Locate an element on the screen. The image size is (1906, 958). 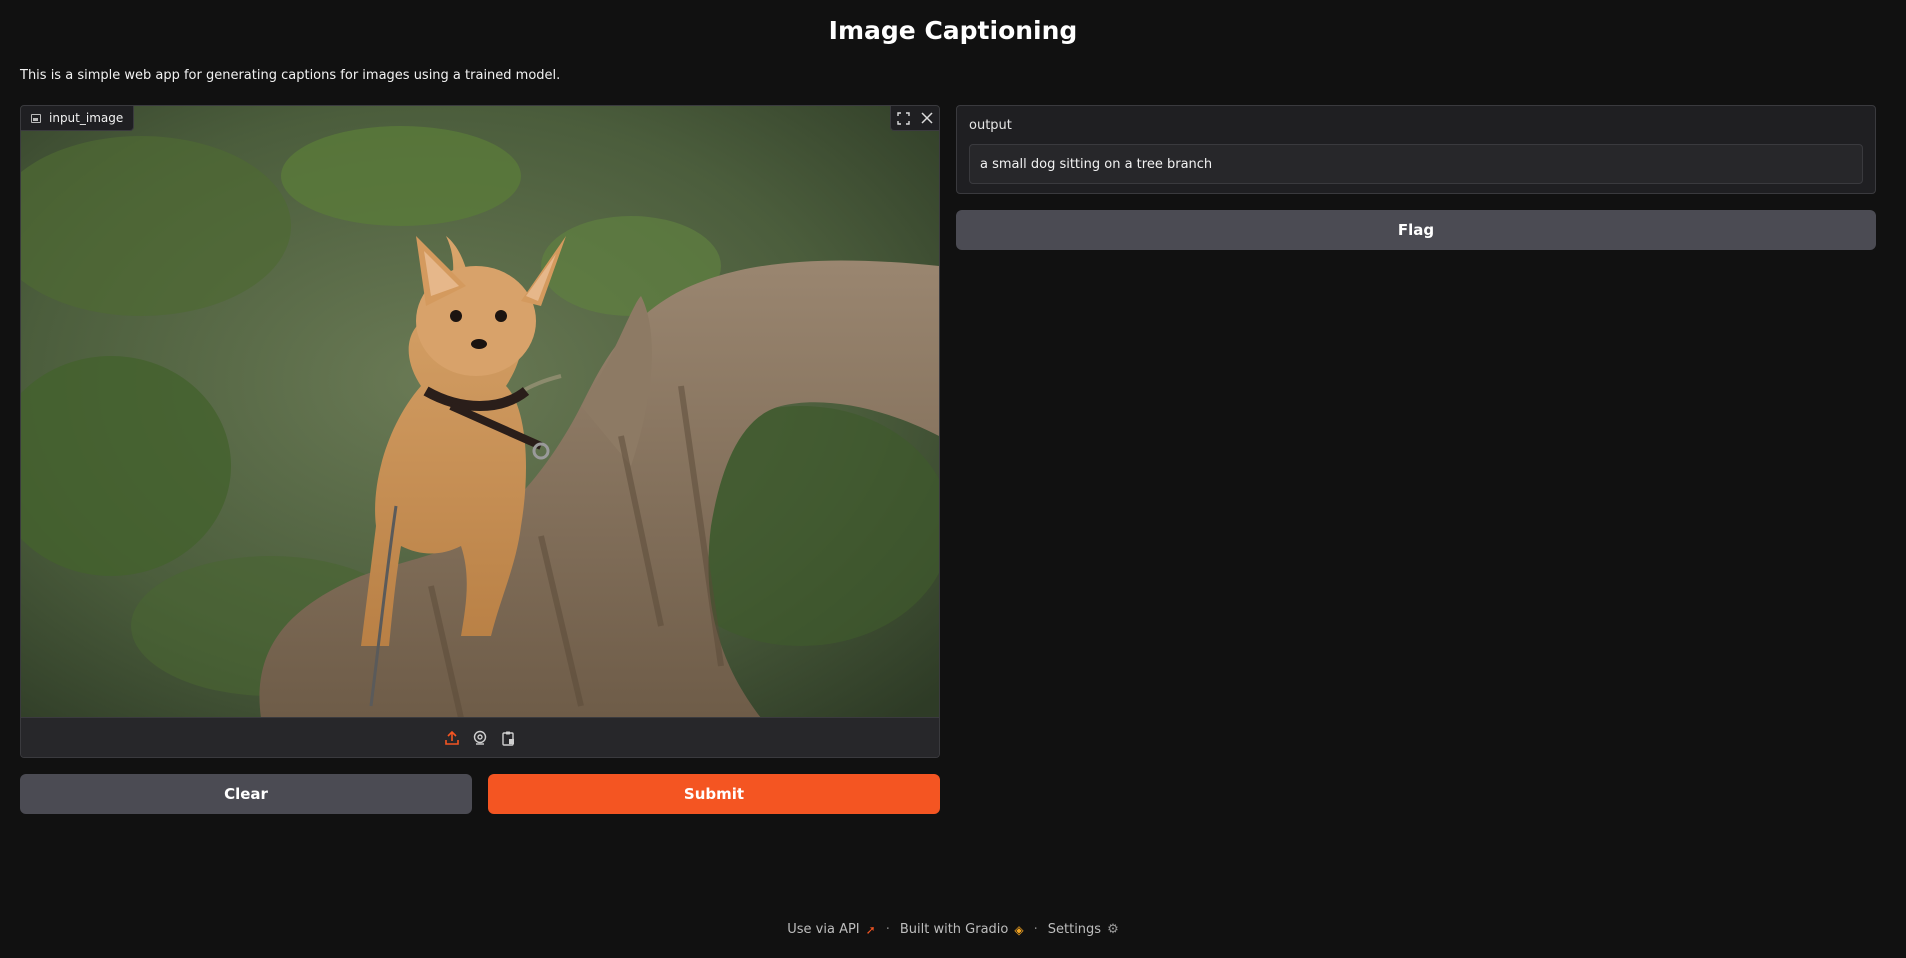
fullscreen-glyph is located at coordinates (903, 118).